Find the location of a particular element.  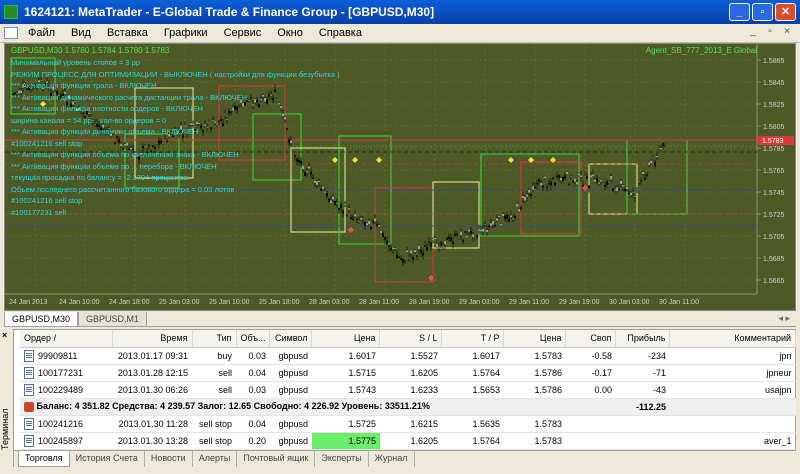

order-volume: 0.04 is located at coordinates (253, 373).